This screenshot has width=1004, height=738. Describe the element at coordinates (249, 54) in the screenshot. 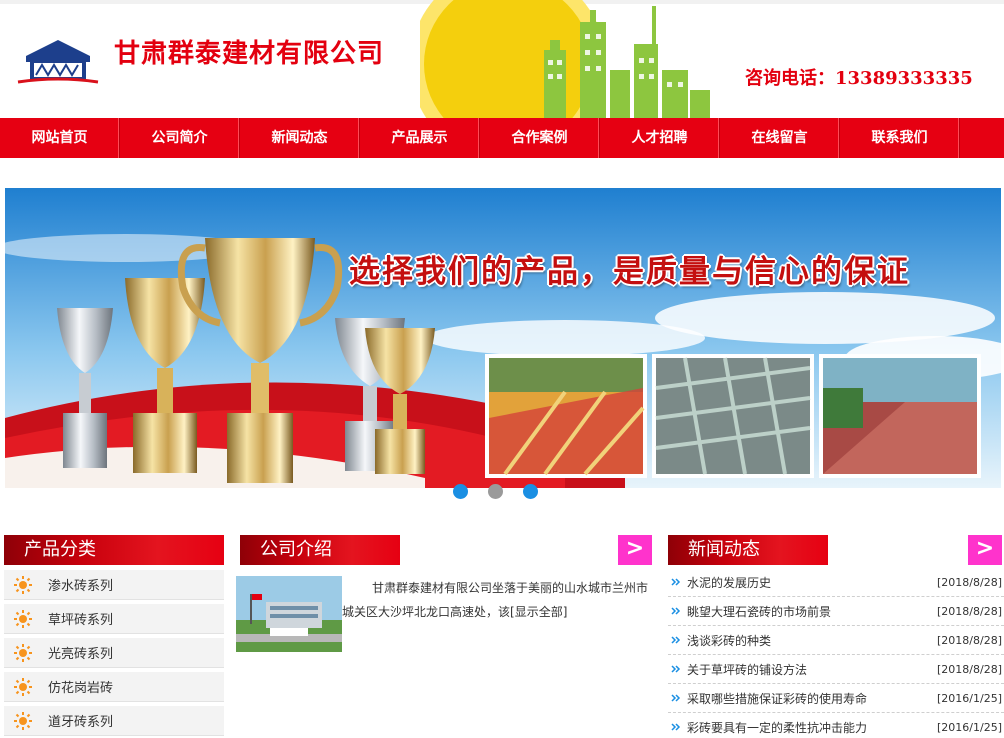

I see `company-name: 甘肃群泰建材有限公司` at that location.